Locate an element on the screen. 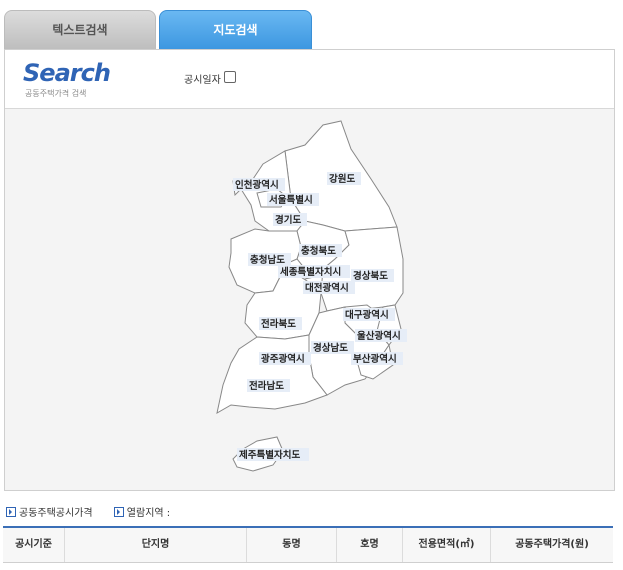 Image resolution: width=623 pixels, height=570 pixels. search-subtitle: 공동주택가격 검색 is located at coordinates (56, 93).